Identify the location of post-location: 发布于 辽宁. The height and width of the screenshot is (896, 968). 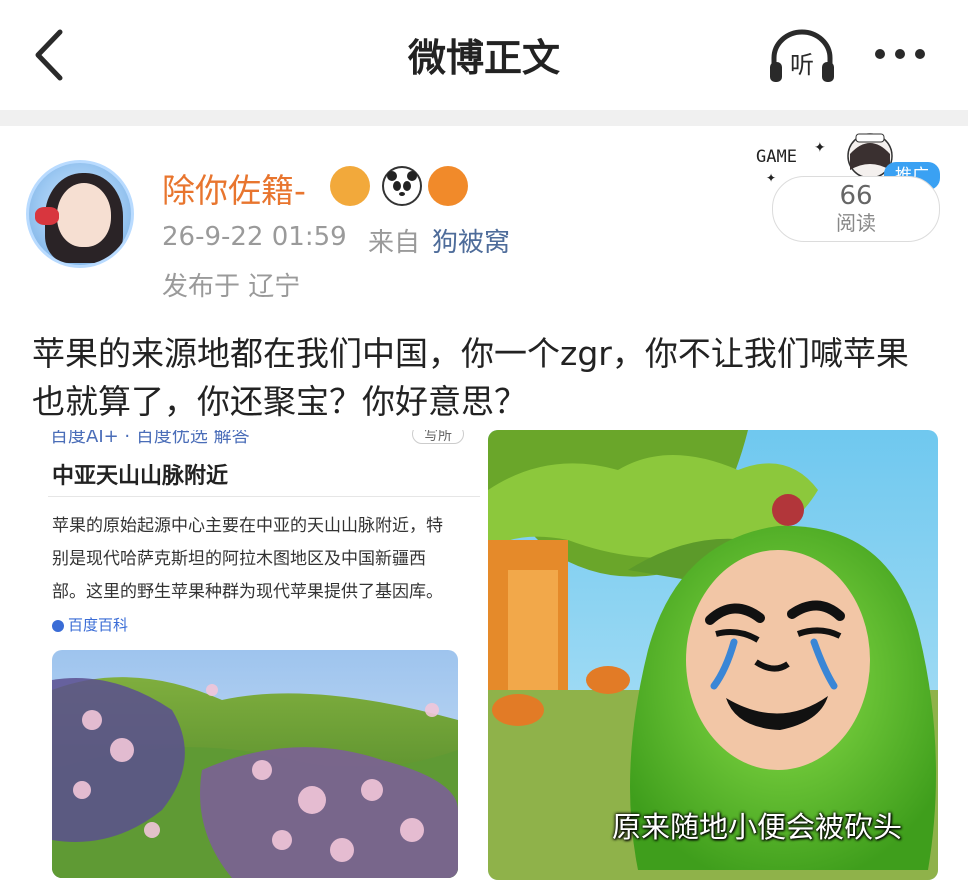
(231, 287).